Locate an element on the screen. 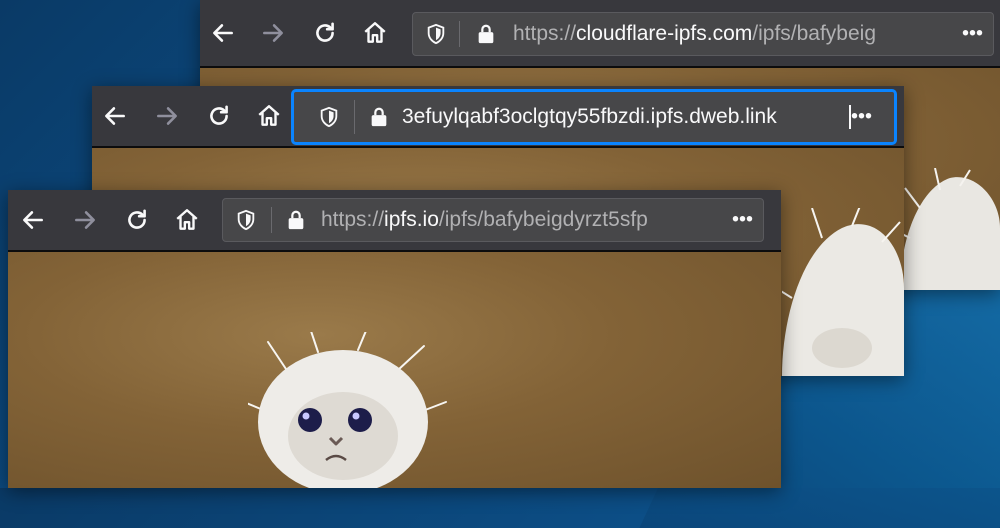  url-host: ipfs.io is located at coordinates (411, 219).